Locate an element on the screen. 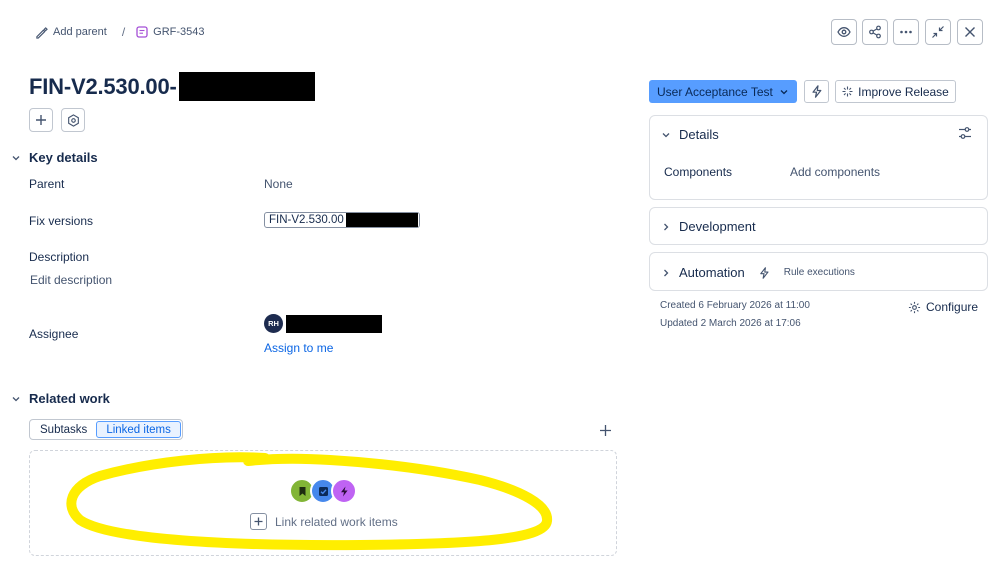 The height and width of the screenshot is (572, 999). development-heading: Development is located at coordinates (717, 226).